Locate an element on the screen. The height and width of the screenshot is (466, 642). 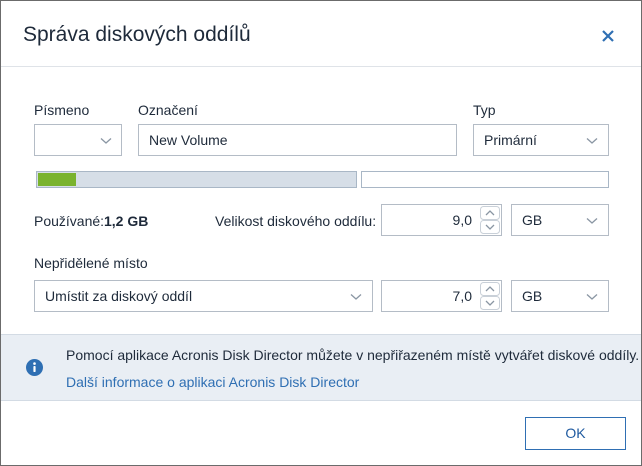
unallocated-space-bar is located at coordinates (485, 179).